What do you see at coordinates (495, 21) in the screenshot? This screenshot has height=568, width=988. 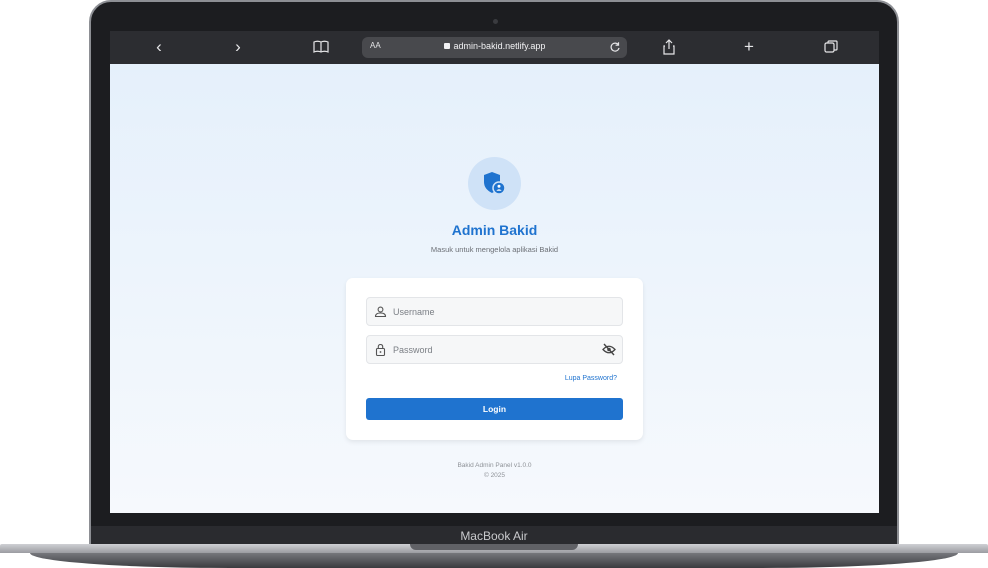 I see `camera` at bounding box center [495, 21].